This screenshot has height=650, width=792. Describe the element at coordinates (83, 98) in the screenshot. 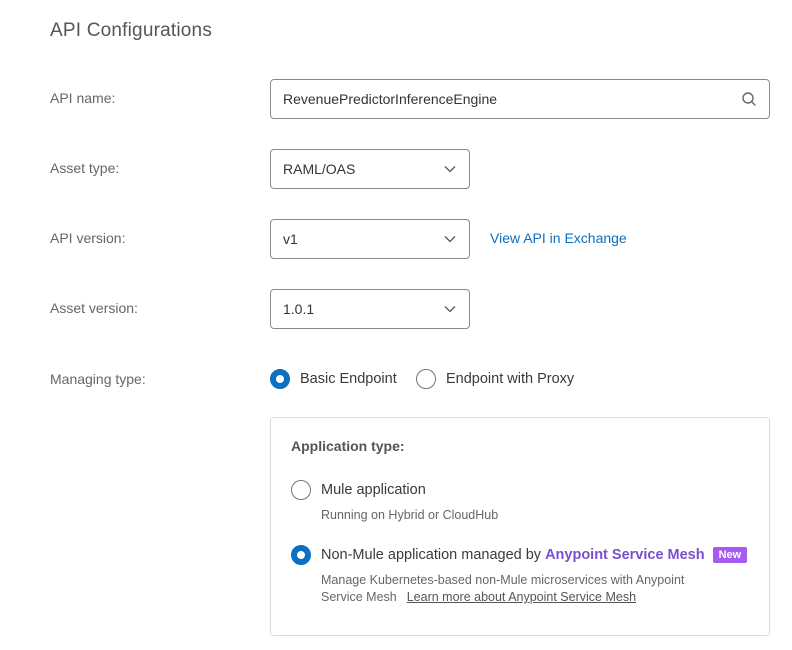

I see `api-name-label: API name:` at that location.